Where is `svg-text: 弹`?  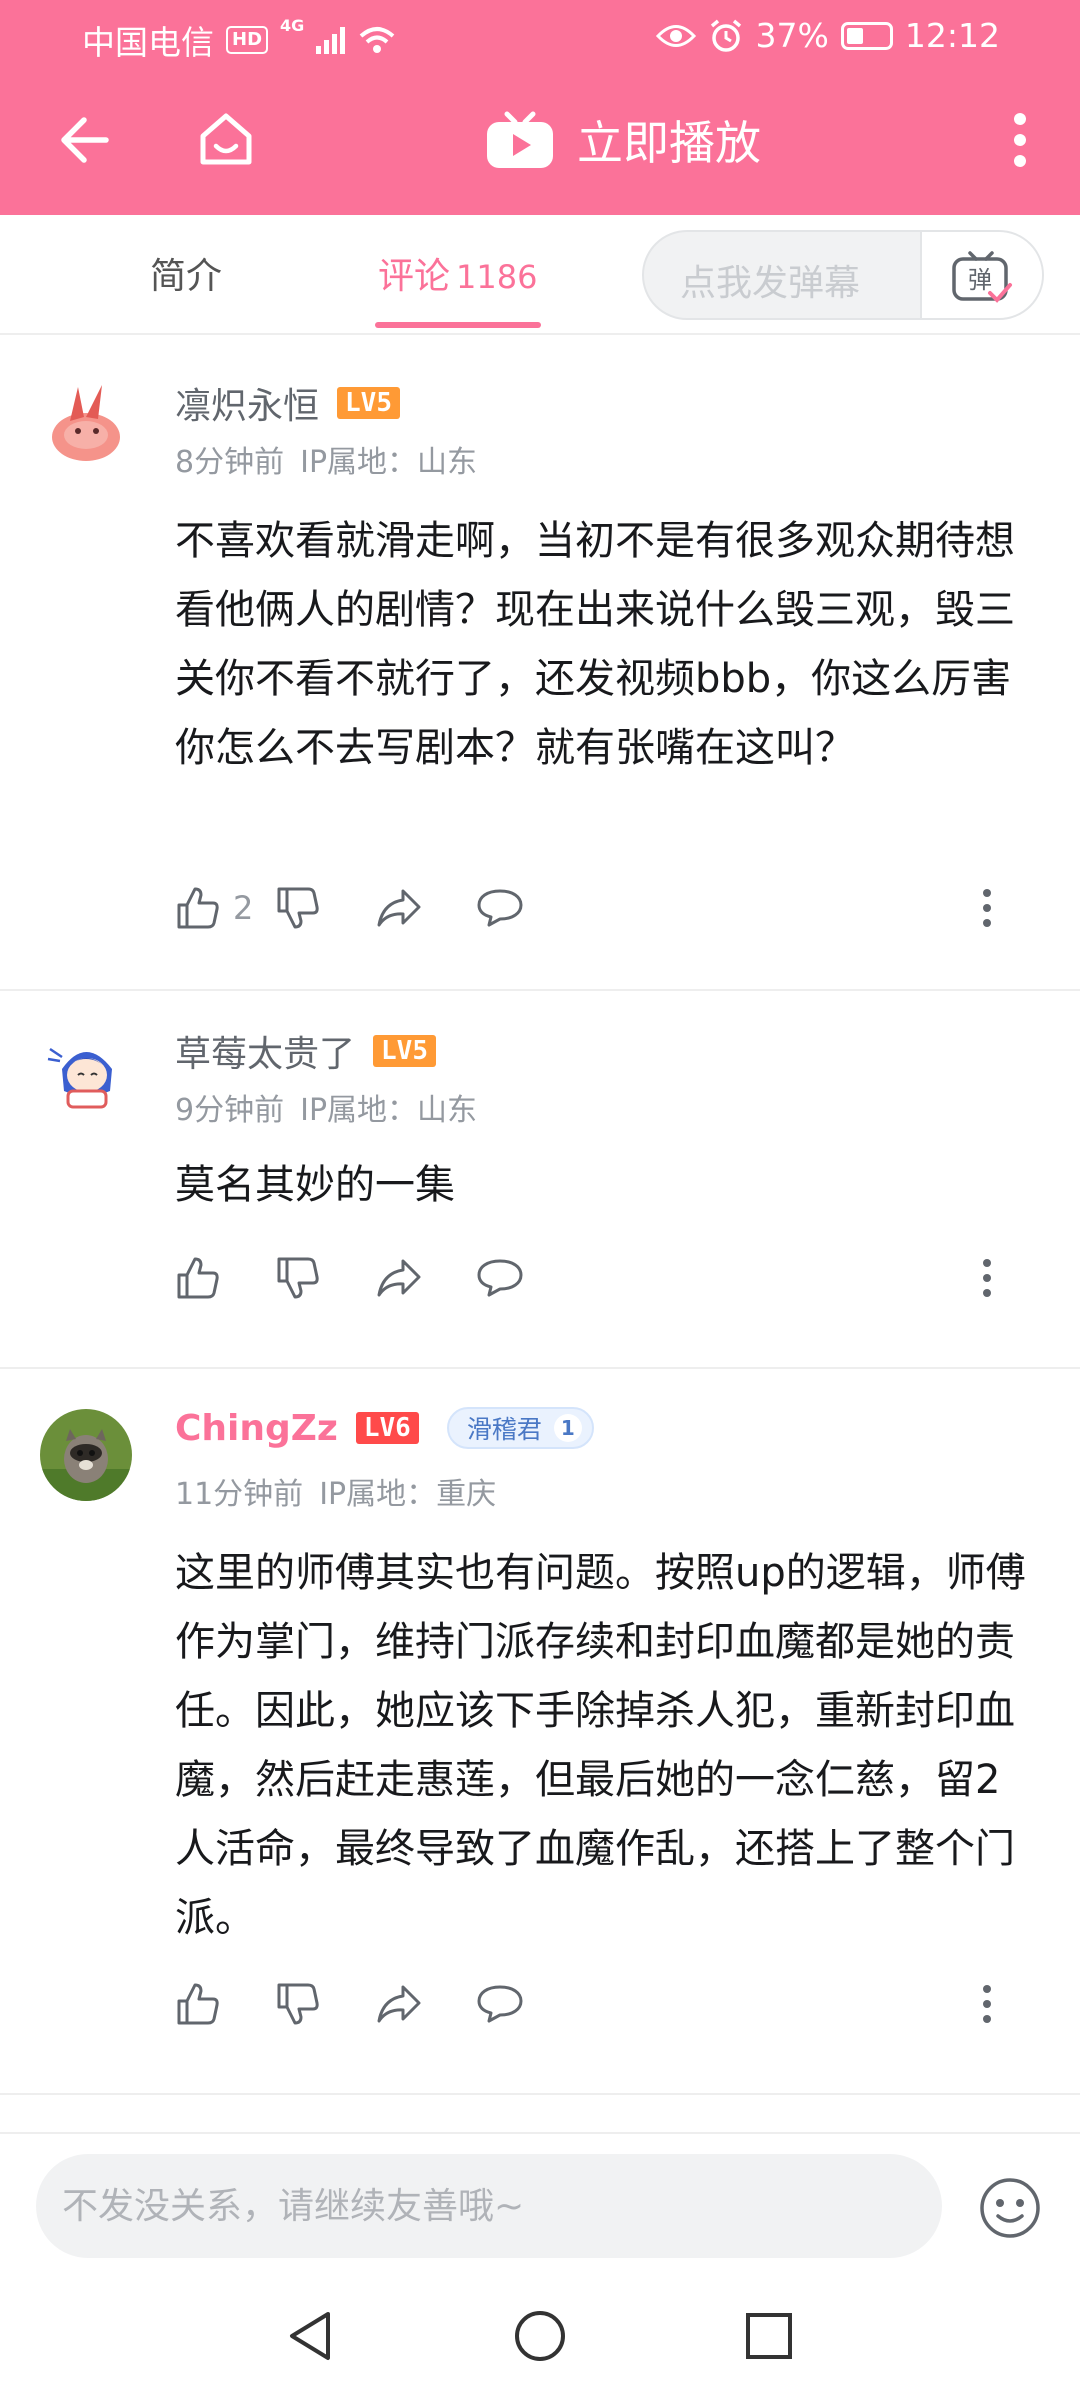 svg-text: 弹 is located at coordinates (980, 280).